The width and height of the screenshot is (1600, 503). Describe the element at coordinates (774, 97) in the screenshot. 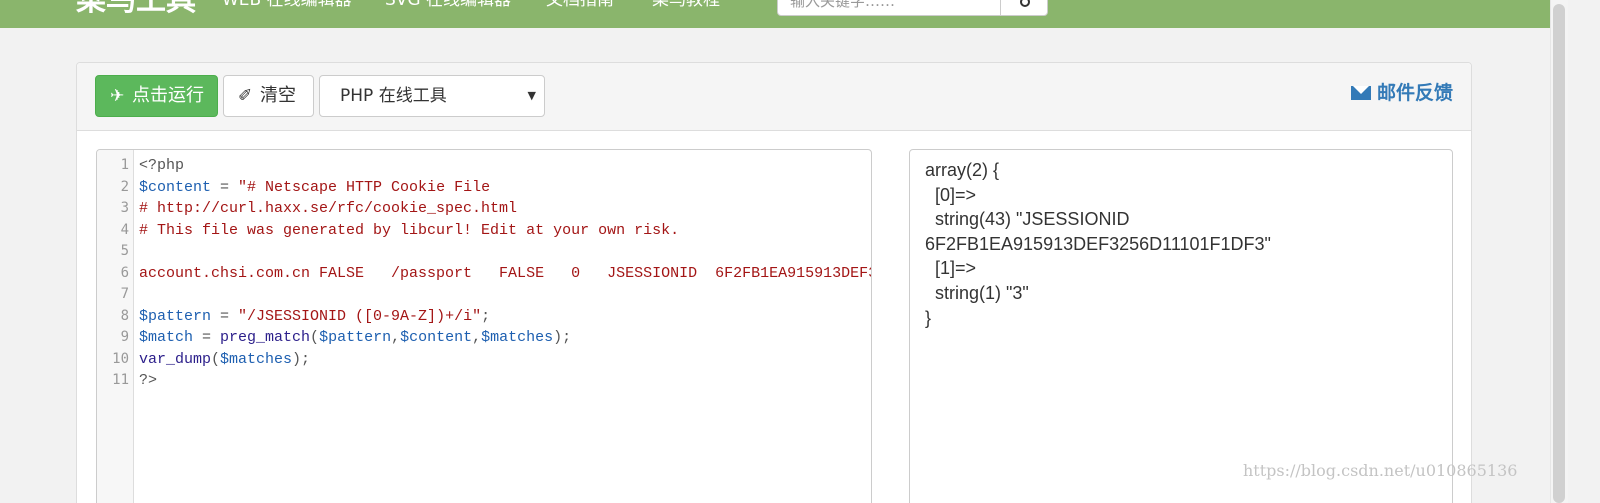

I see `toolbar: ✈ 点击运行 ✐ 清空 PHP 在线工具 ▼ 邮件反馈` at that location.